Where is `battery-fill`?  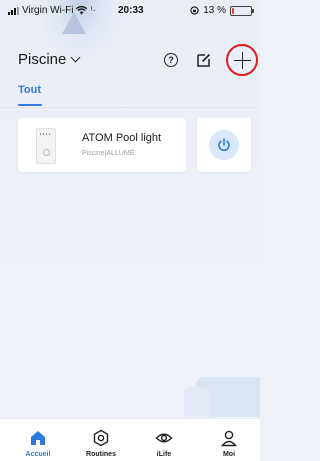
battery-fill is located at coordinates (233, 10).